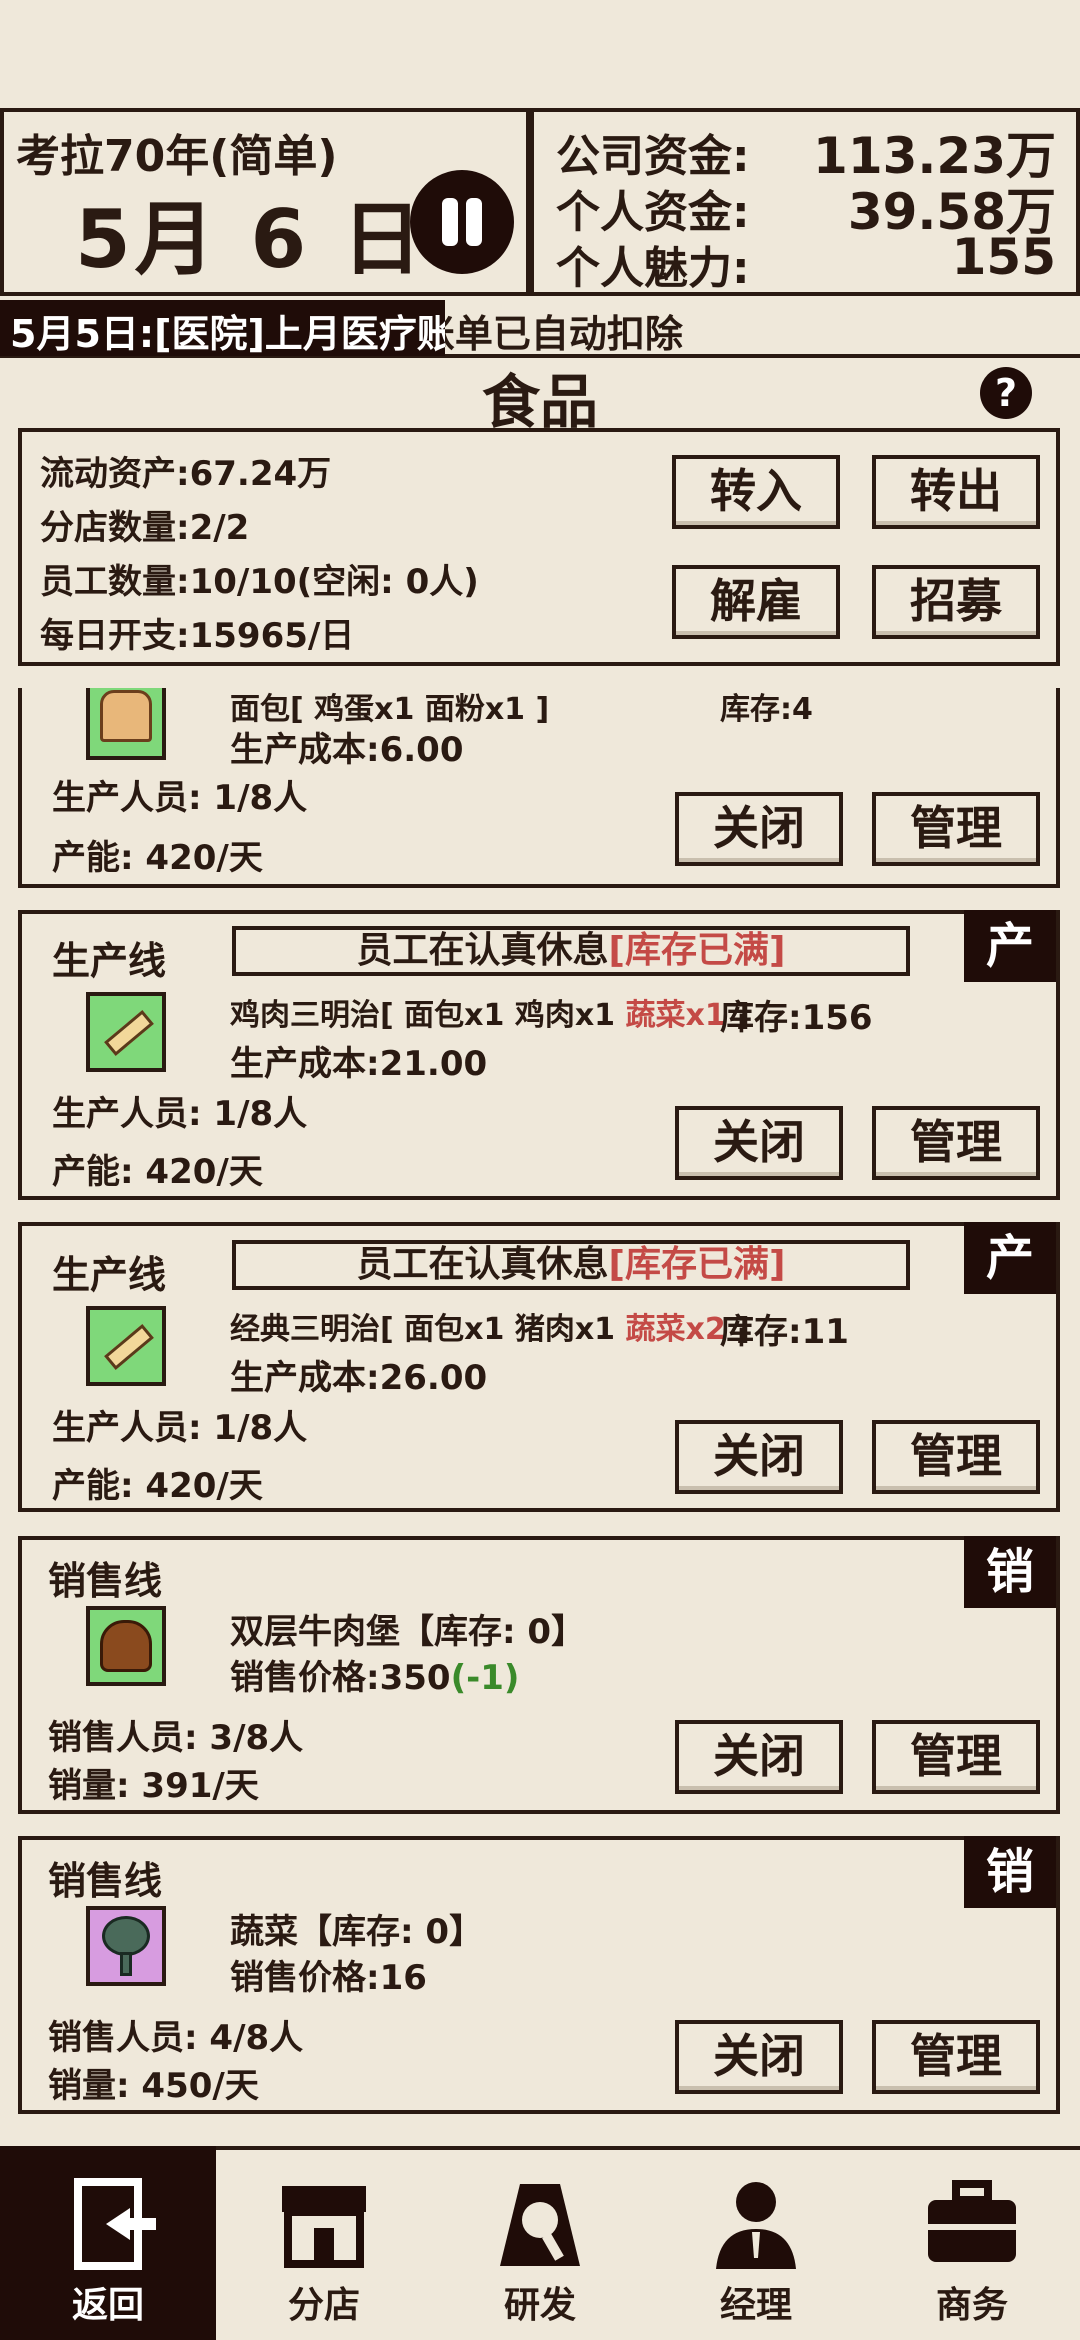  What do you see at coordinates (176, 2038) in the screenshot?
I see `sales-staff: 销售人员: 4/8人` at bounding box center [176, 2038].